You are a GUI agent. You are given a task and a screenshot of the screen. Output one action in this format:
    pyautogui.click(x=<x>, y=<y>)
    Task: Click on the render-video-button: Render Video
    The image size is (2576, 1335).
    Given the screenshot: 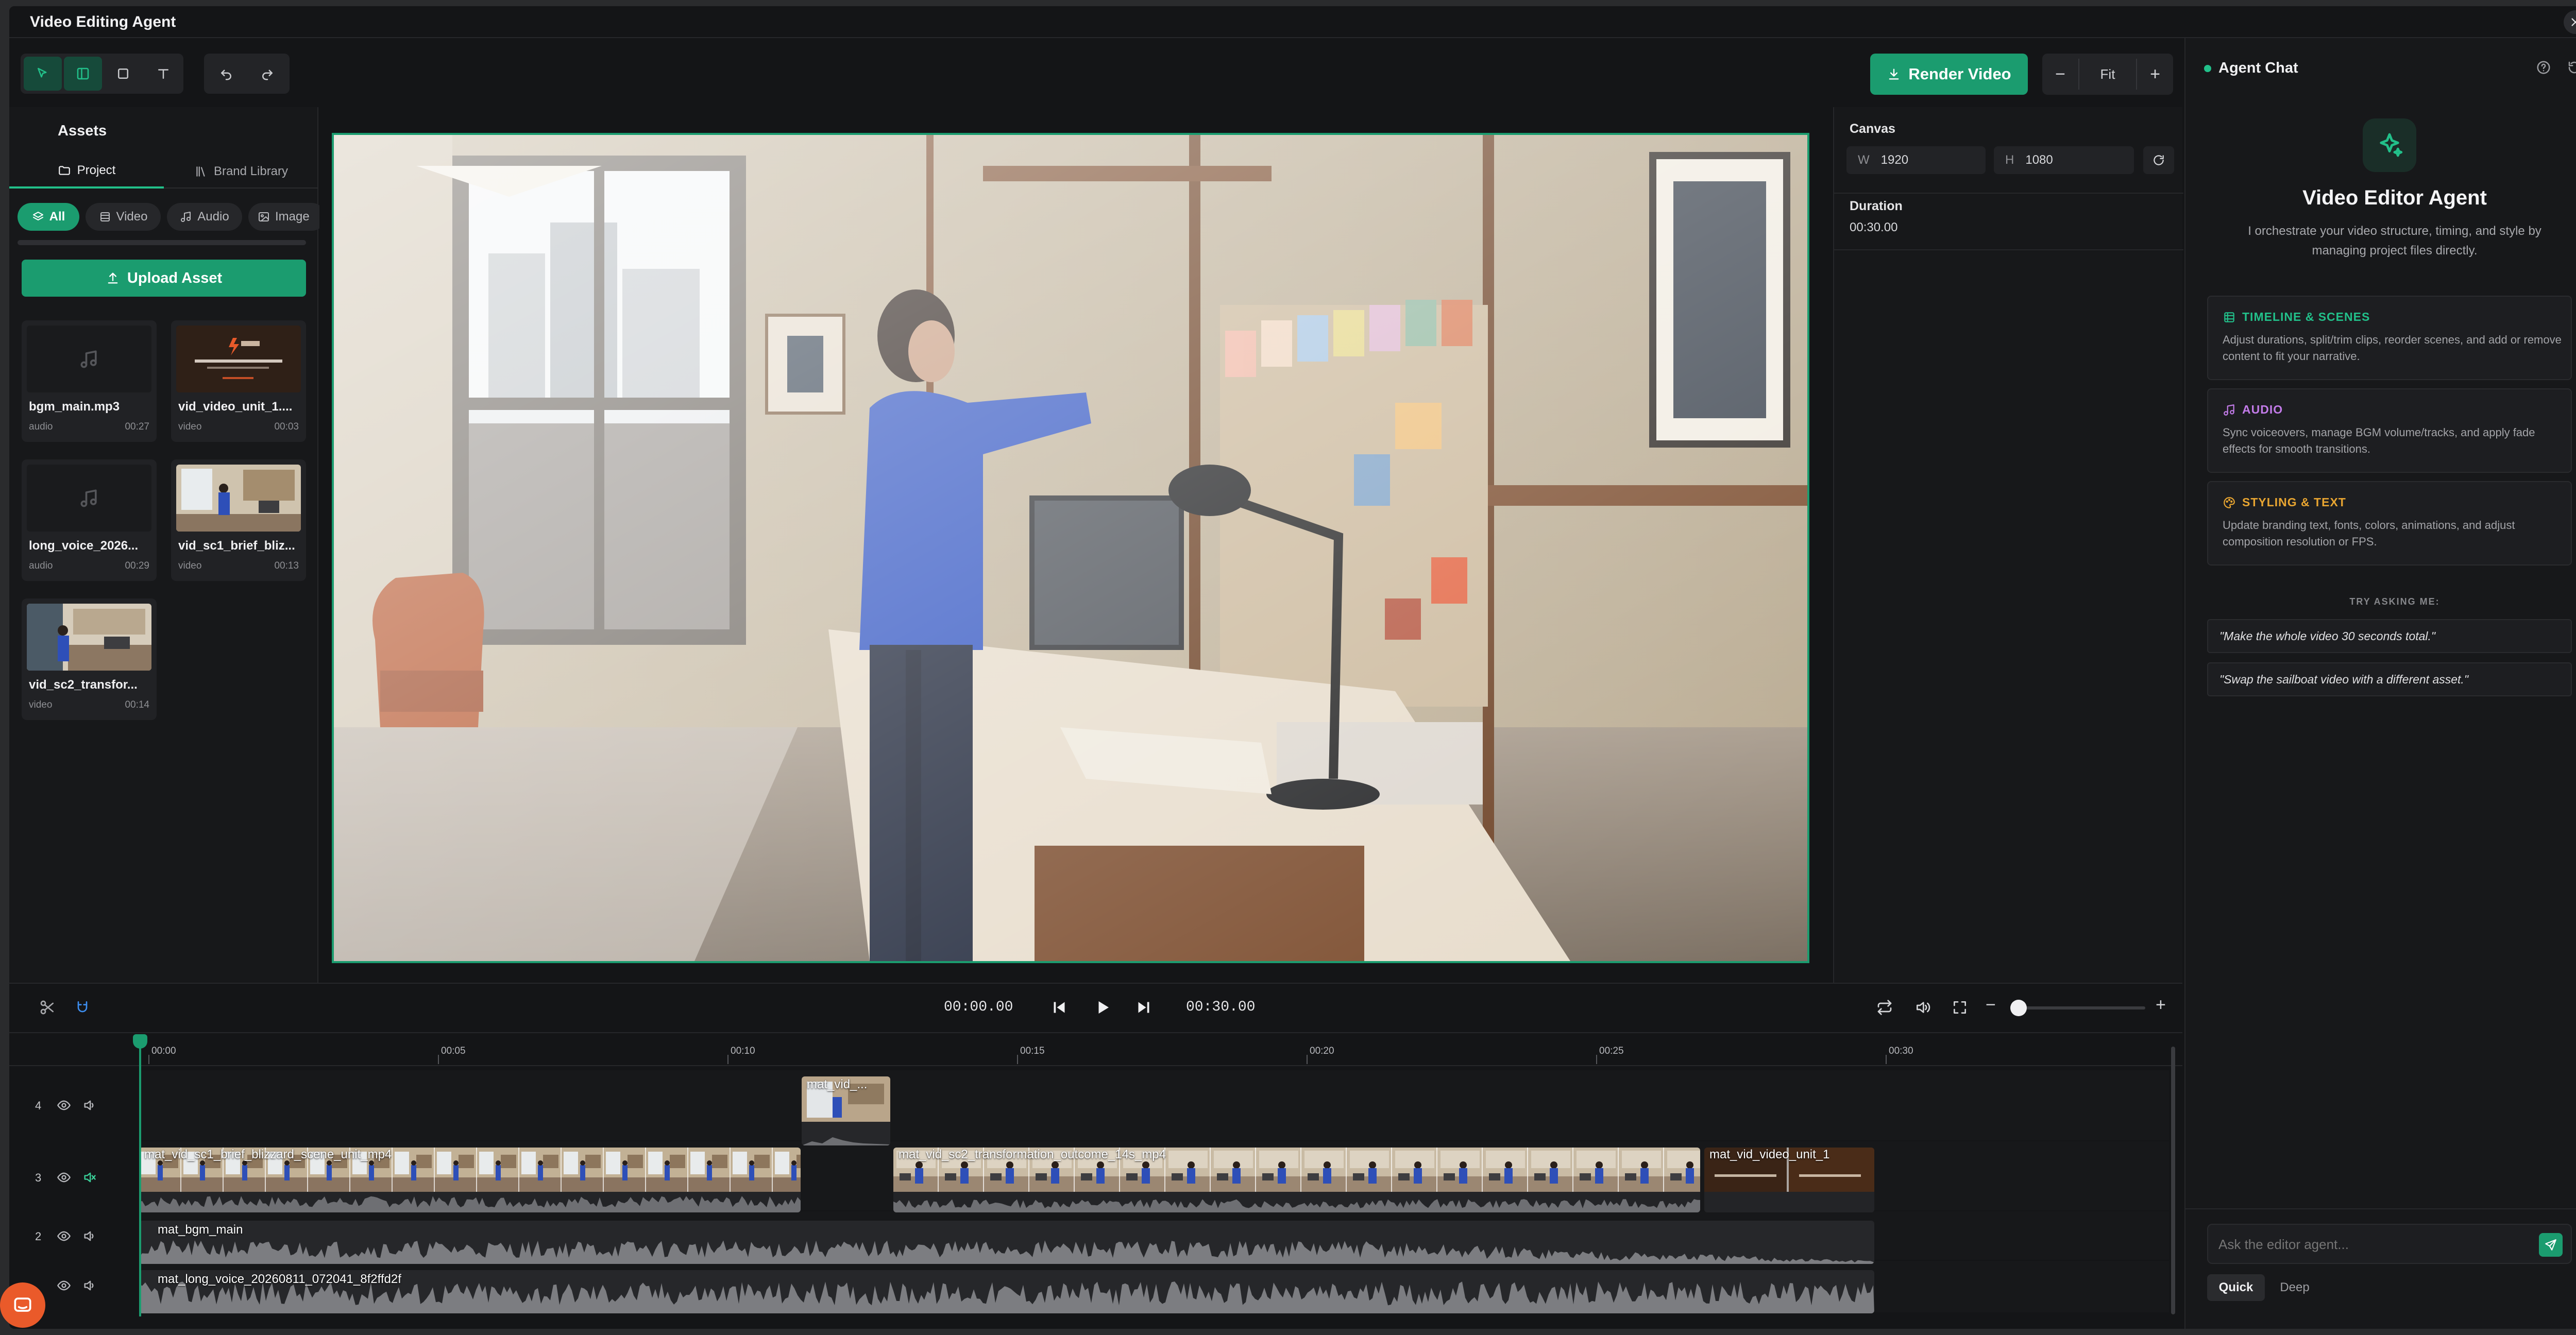 What is the action you would take?
    pyautogui.click(x=1949, y=74)
    